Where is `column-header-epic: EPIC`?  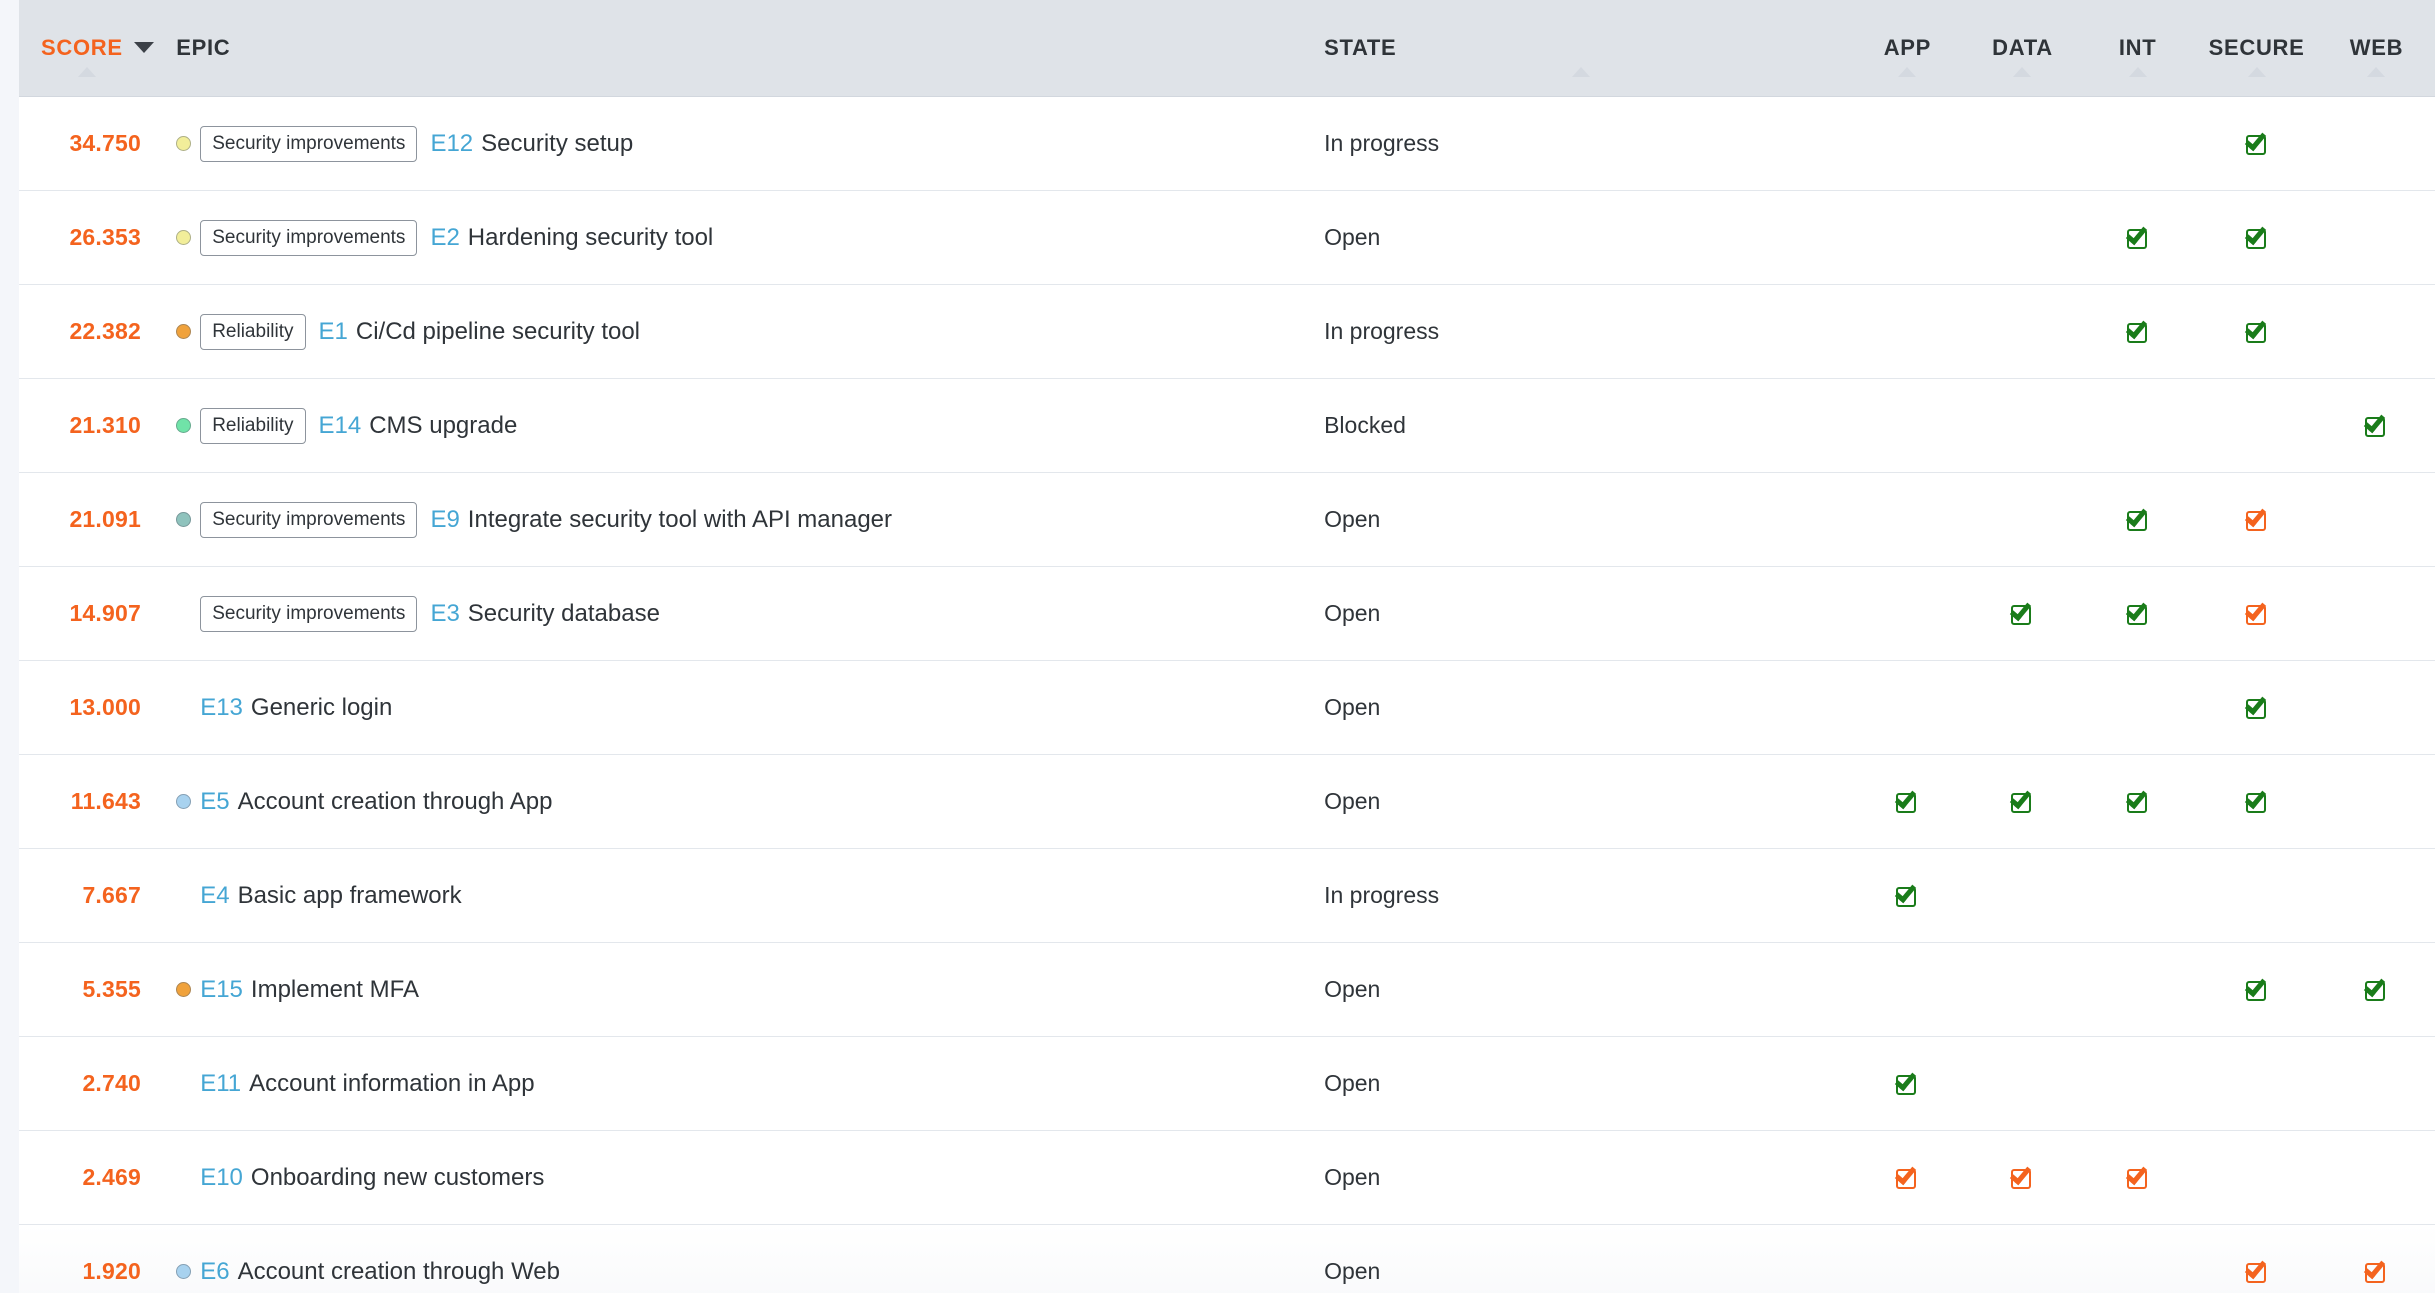
column-header-epic: EPIC is located at coordinates (733, 48).